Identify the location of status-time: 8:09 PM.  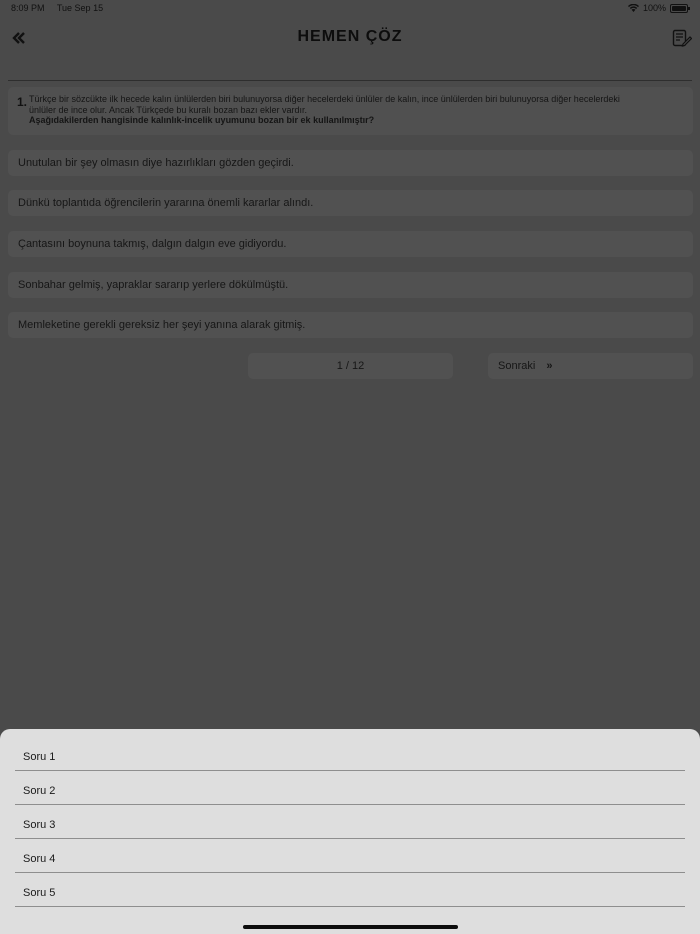
(28, 8).